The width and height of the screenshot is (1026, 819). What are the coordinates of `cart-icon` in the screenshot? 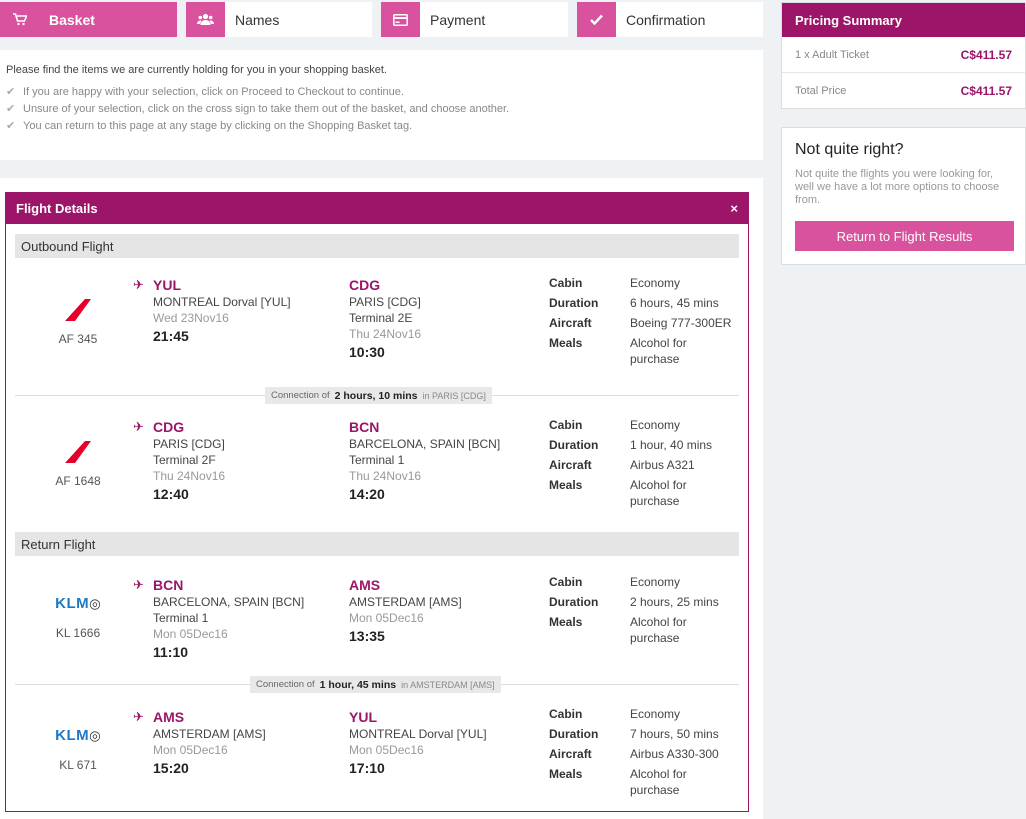 It's located at (19, 19).